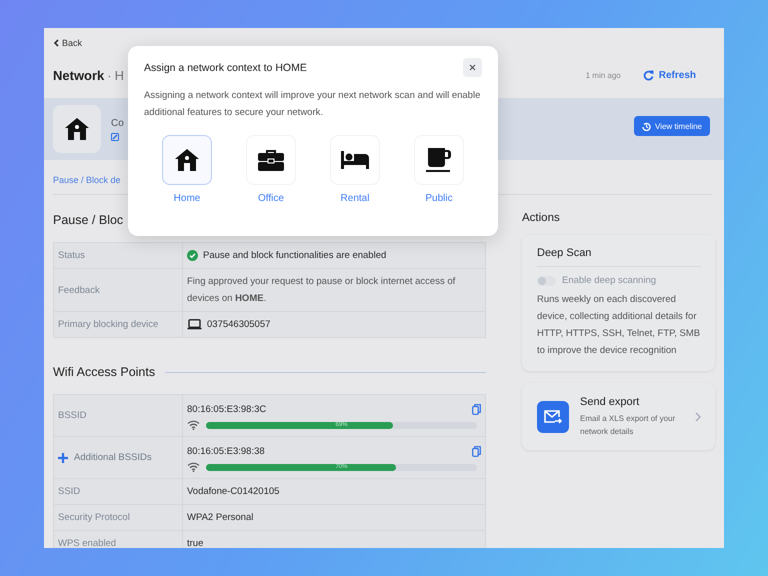 This screenshot has width=768, height=576. Describe the element at coordinates (115, 136) in the screenshot. I see `edit-icon` at that location.